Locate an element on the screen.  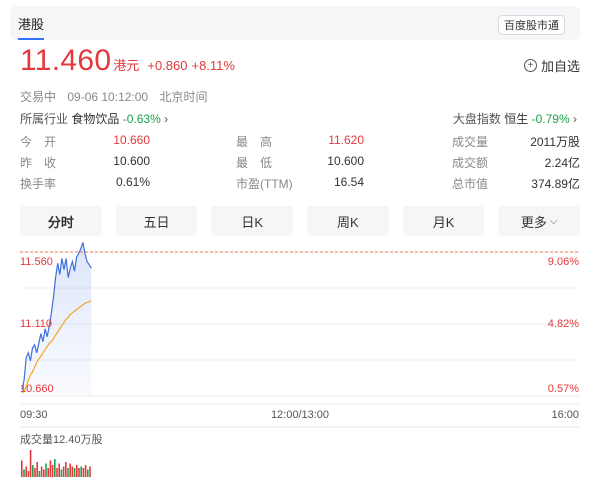
add-watchlist-label: 加自选 is located at coordinates (560, 66).